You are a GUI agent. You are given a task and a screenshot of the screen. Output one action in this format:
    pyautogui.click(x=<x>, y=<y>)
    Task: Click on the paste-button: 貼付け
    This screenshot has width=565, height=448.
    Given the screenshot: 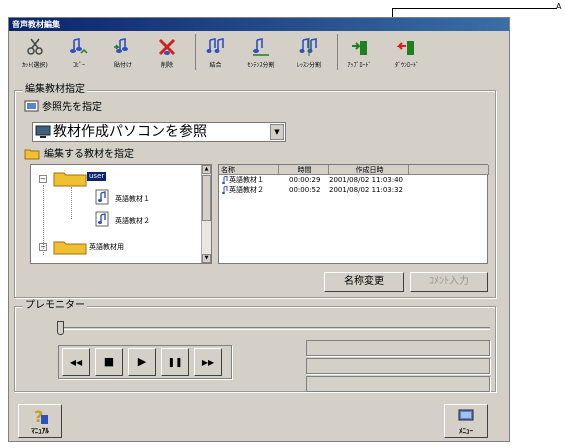 What is the action you would take?
    pyautogui.click(x=123, y=52)
    